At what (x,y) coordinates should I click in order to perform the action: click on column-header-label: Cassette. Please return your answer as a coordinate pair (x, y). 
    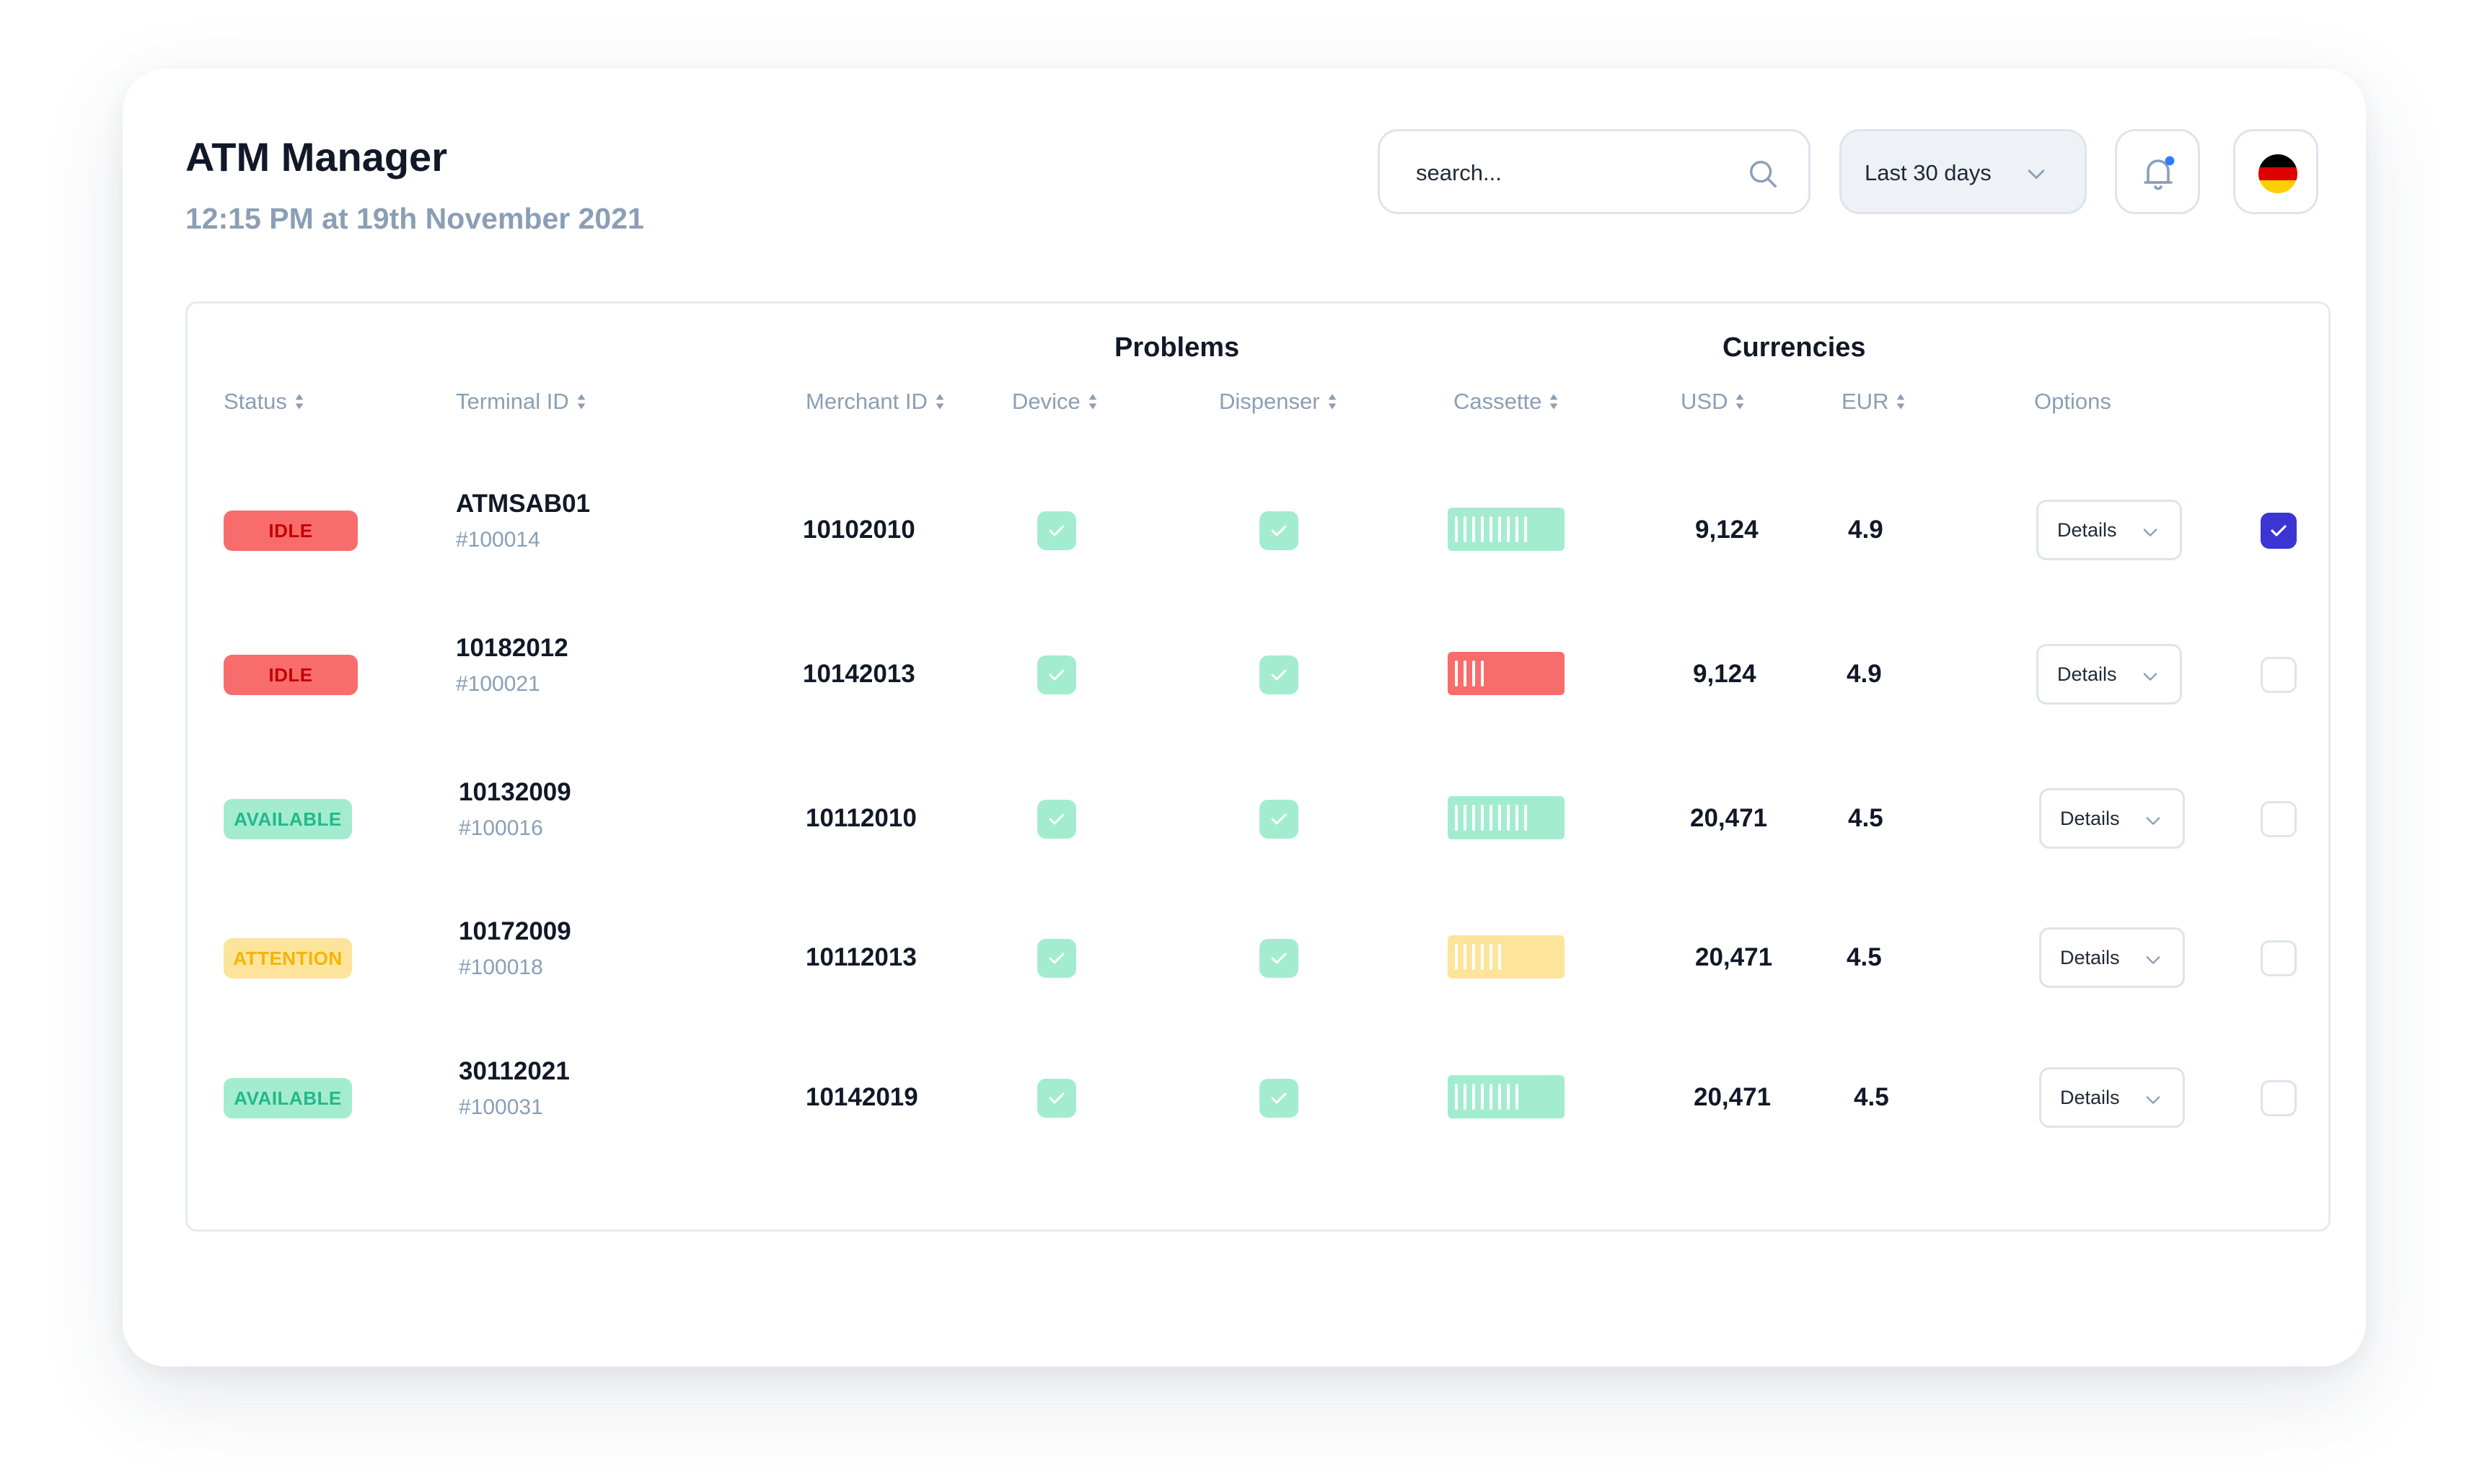
    Looking at the image, I should click on (1497, 401).